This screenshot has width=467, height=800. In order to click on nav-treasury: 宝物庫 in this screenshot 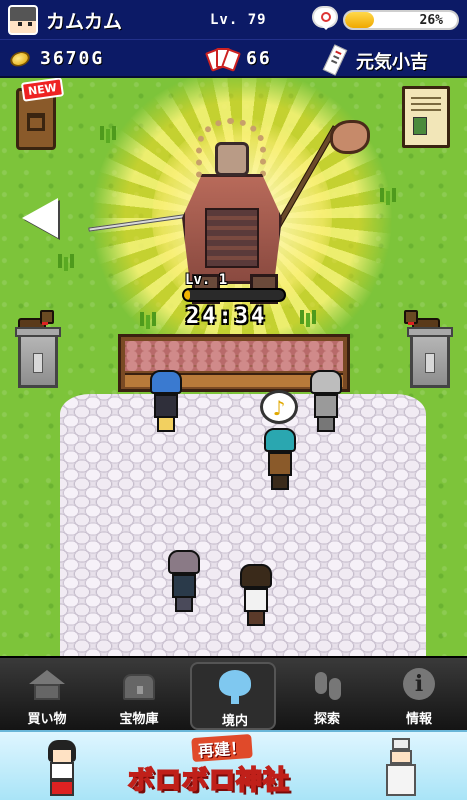, I will do `click(139, 696)`.